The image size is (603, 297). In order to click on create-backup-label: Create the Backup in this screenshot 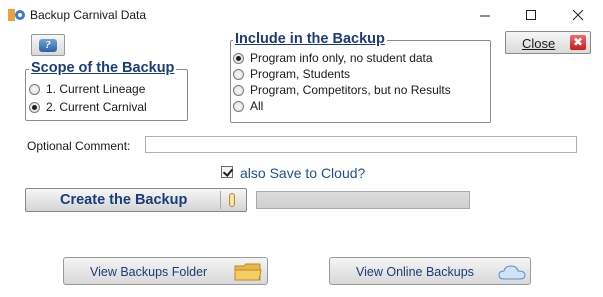, I will do `click(124, 200)`.